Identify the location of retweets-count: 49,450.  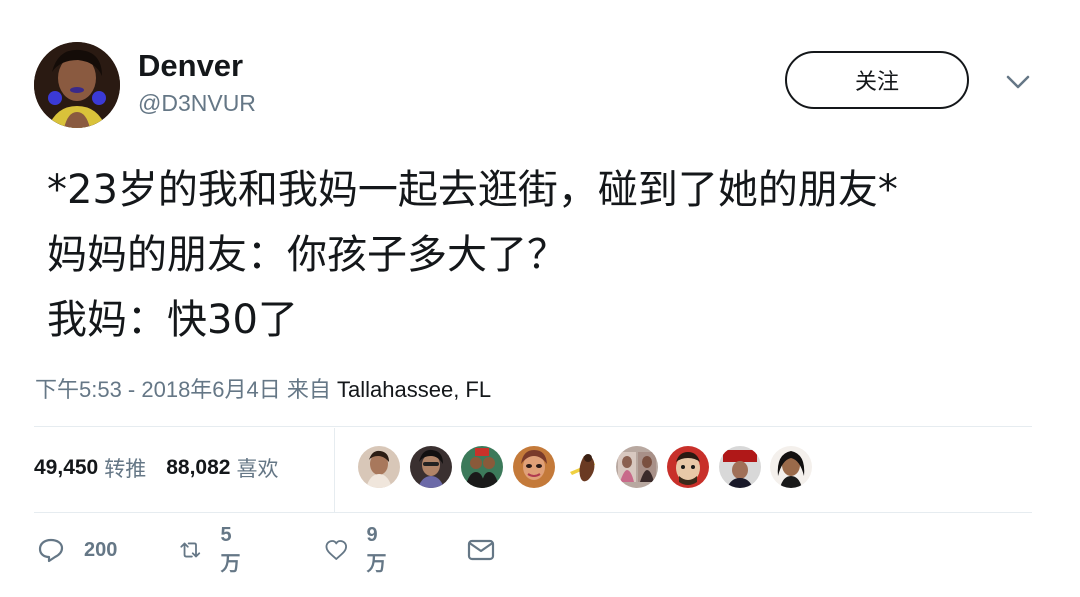
(66, 468).